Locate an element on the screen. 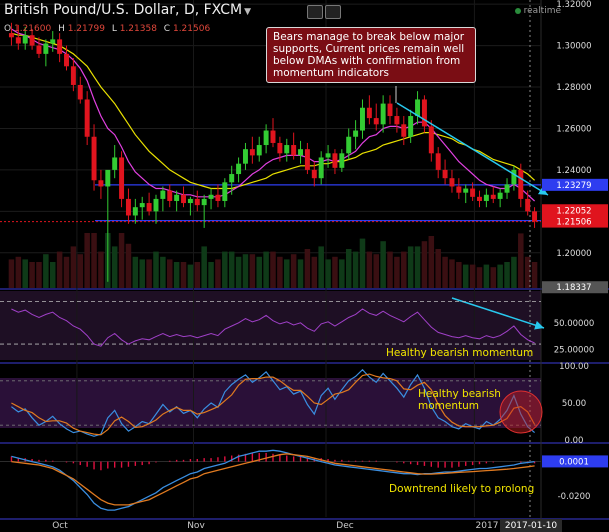  price-tick-label: 1.30000 is located at coordinates (573, 47).